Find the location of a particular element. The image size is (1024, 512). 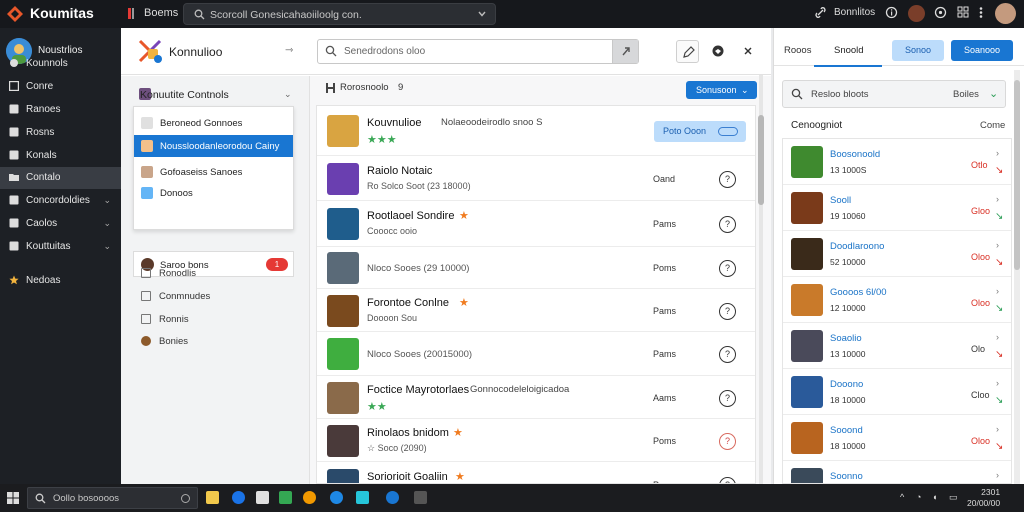

list-item: Soaolio 13 10000 Olo › ↘ is located at coordinates (897, 346).